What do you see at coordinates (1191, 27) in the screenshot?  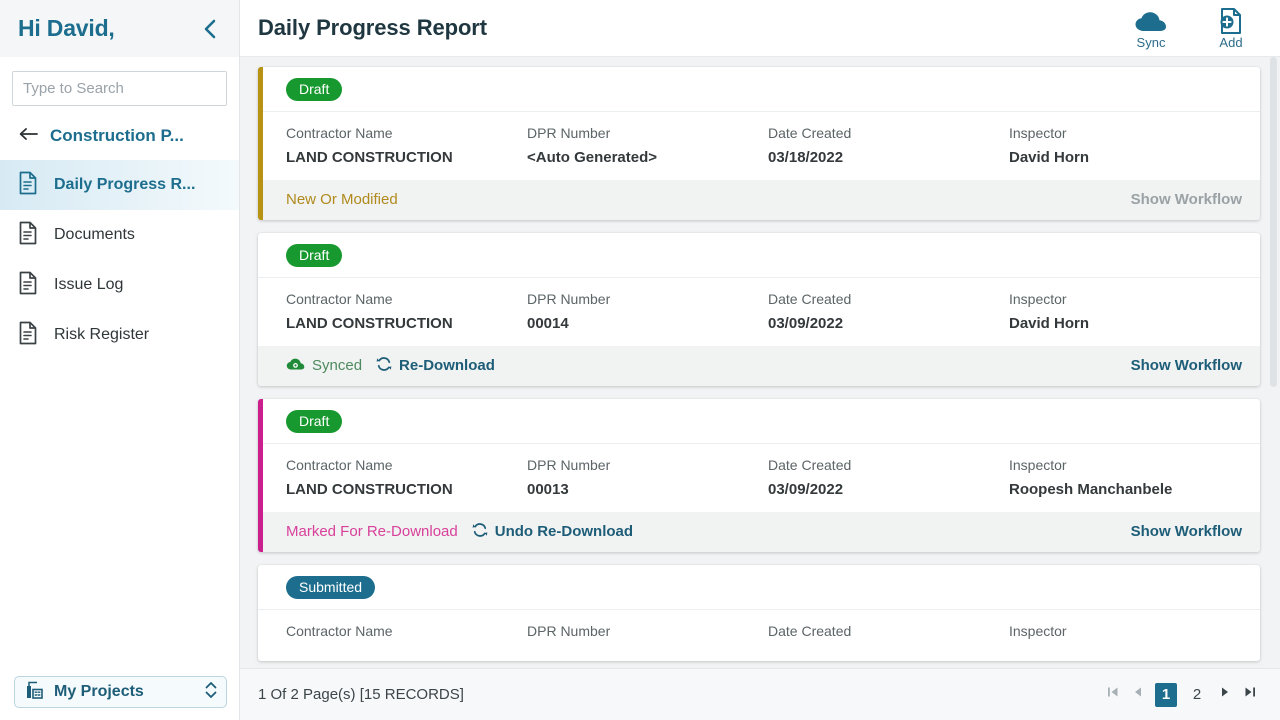 I see `header-actions: Sync Add` at bounding box center [1191, 27].